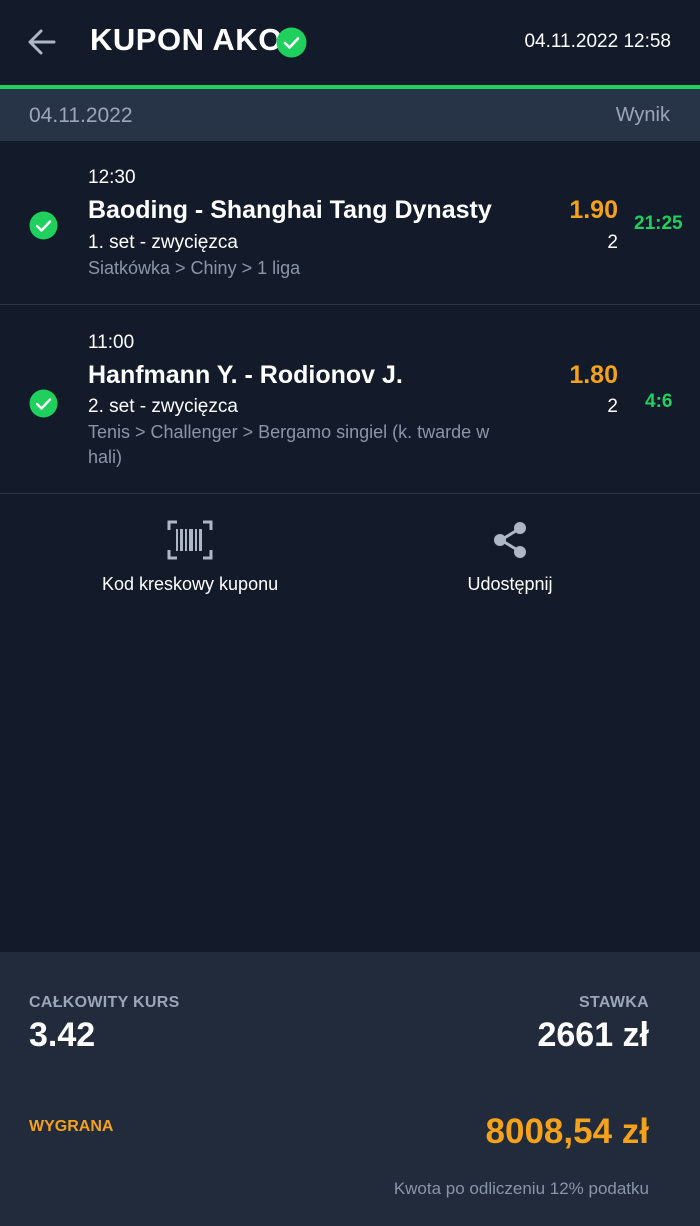 The image size is (700, 1226). Describe the element at coordinates (597, 41) in the screenshot. I see `coupon-datetime: 04.11.2022 12:58` at that location.